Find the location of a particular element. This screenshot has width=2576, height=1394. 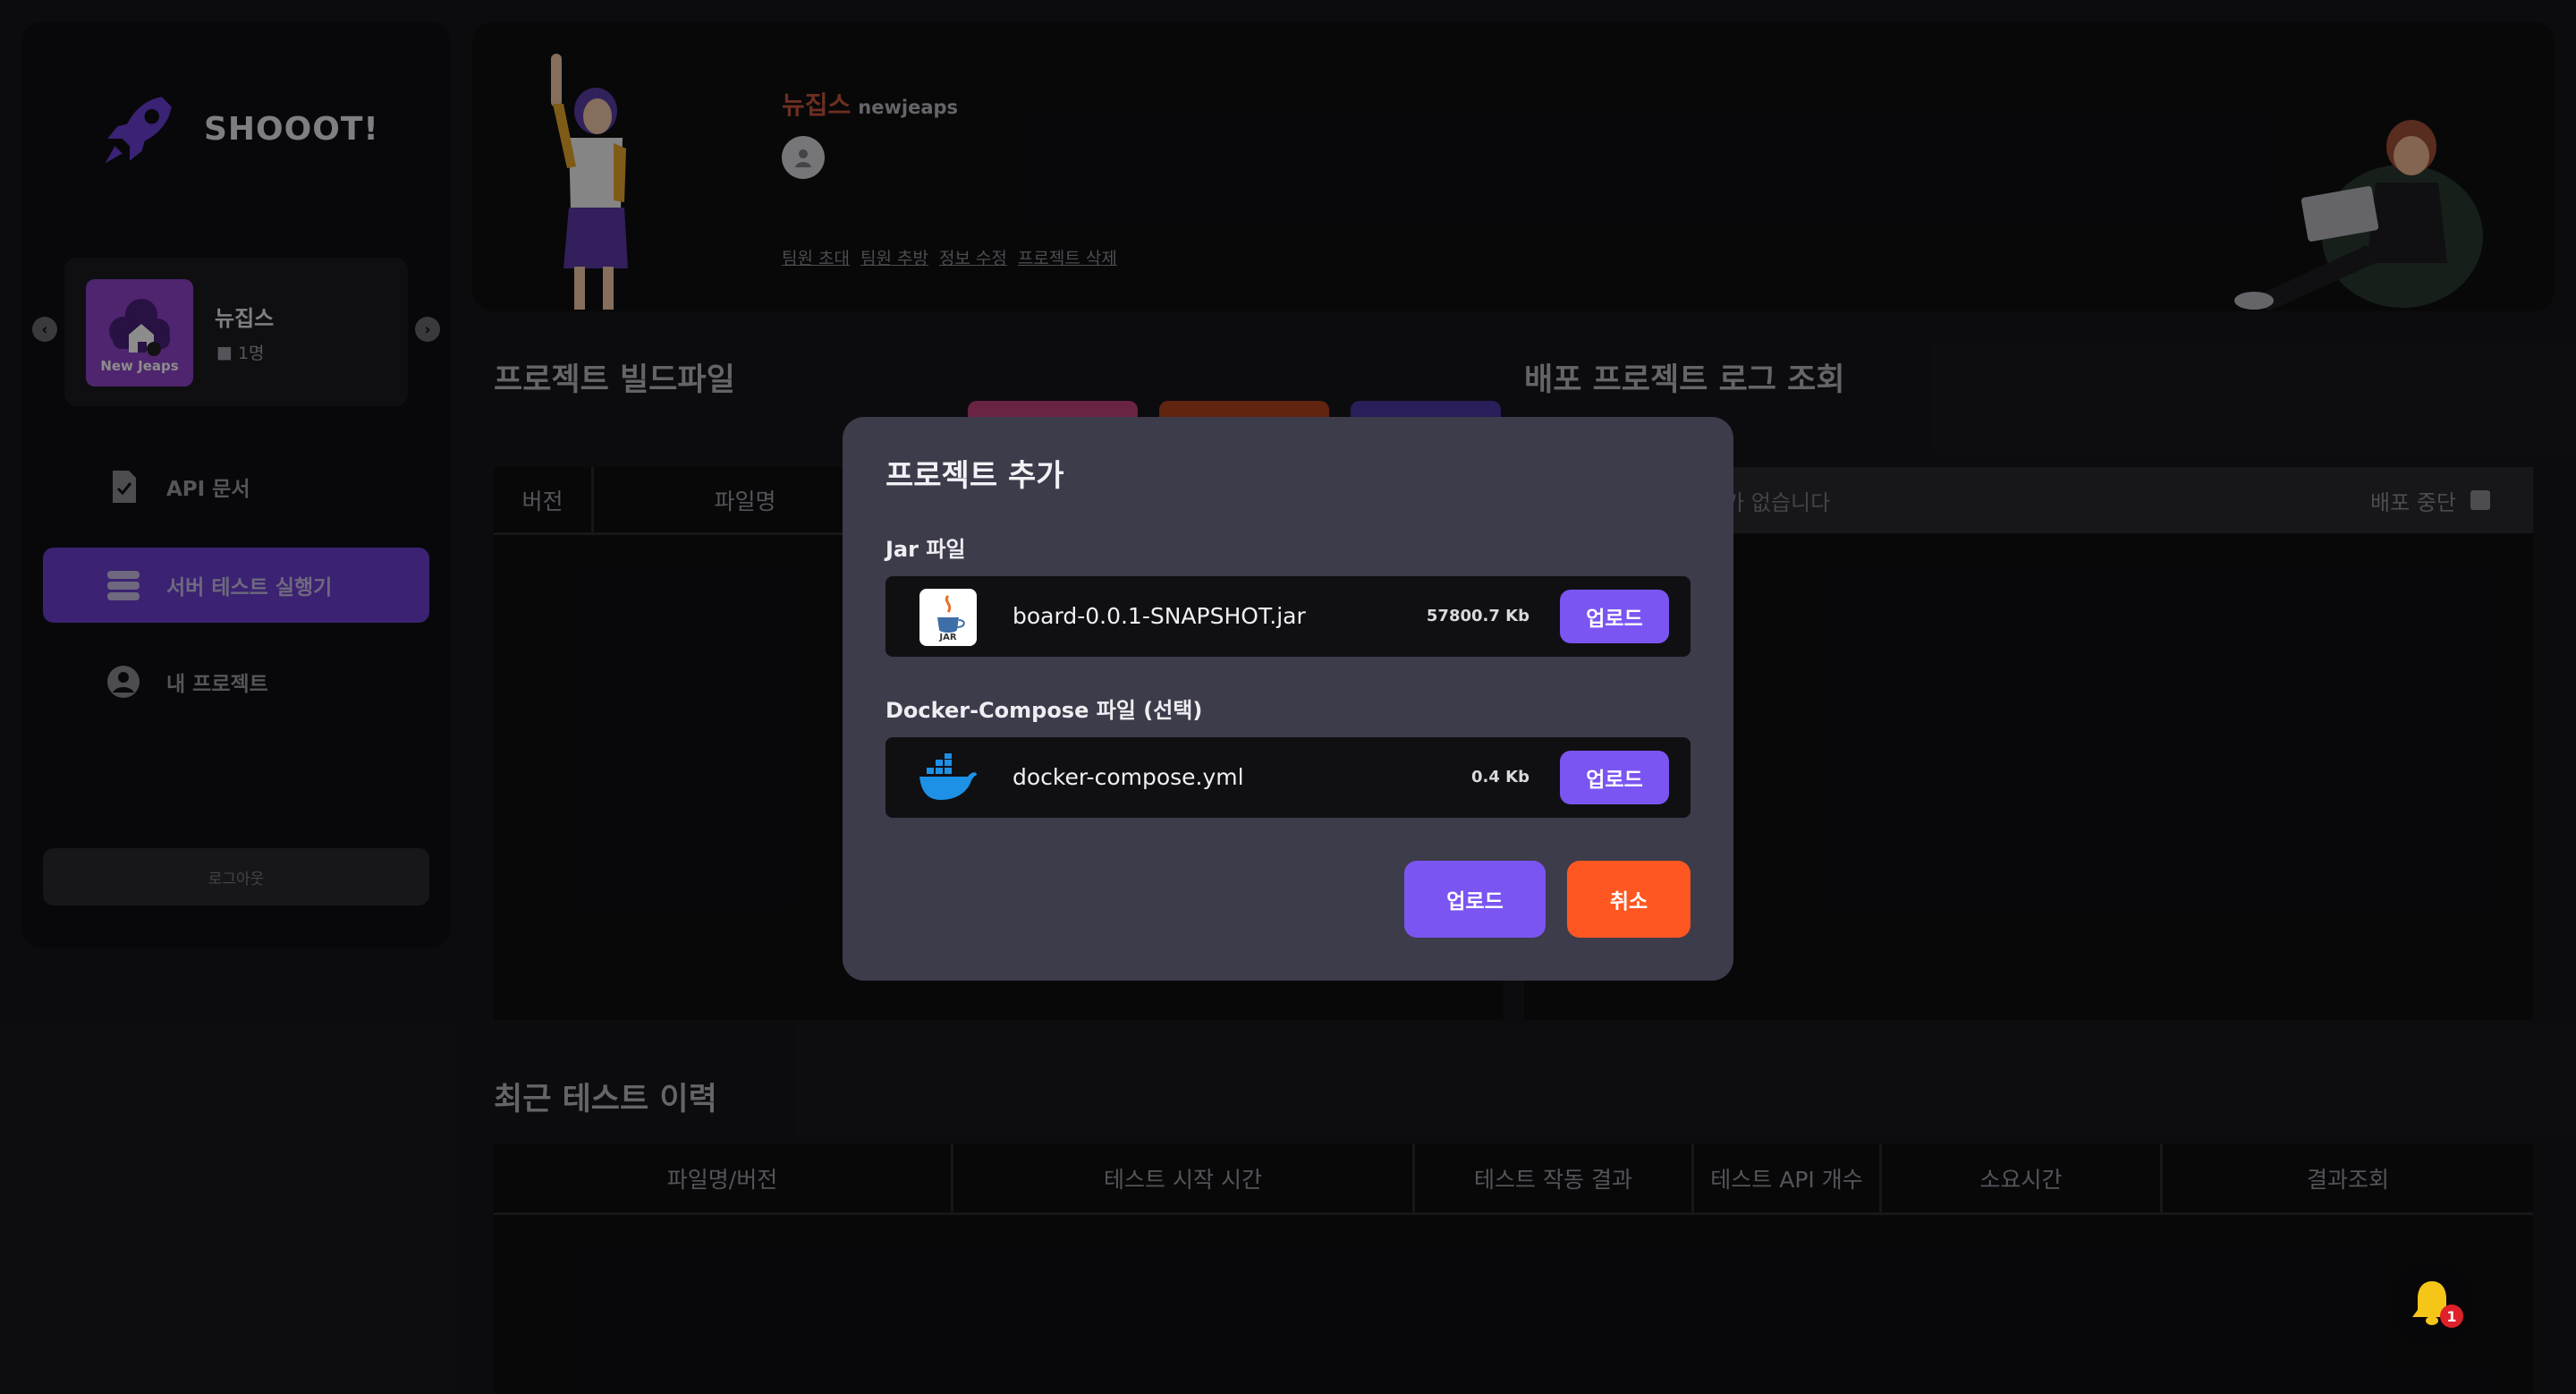

docker-icon is located at coordinates (948, 776).